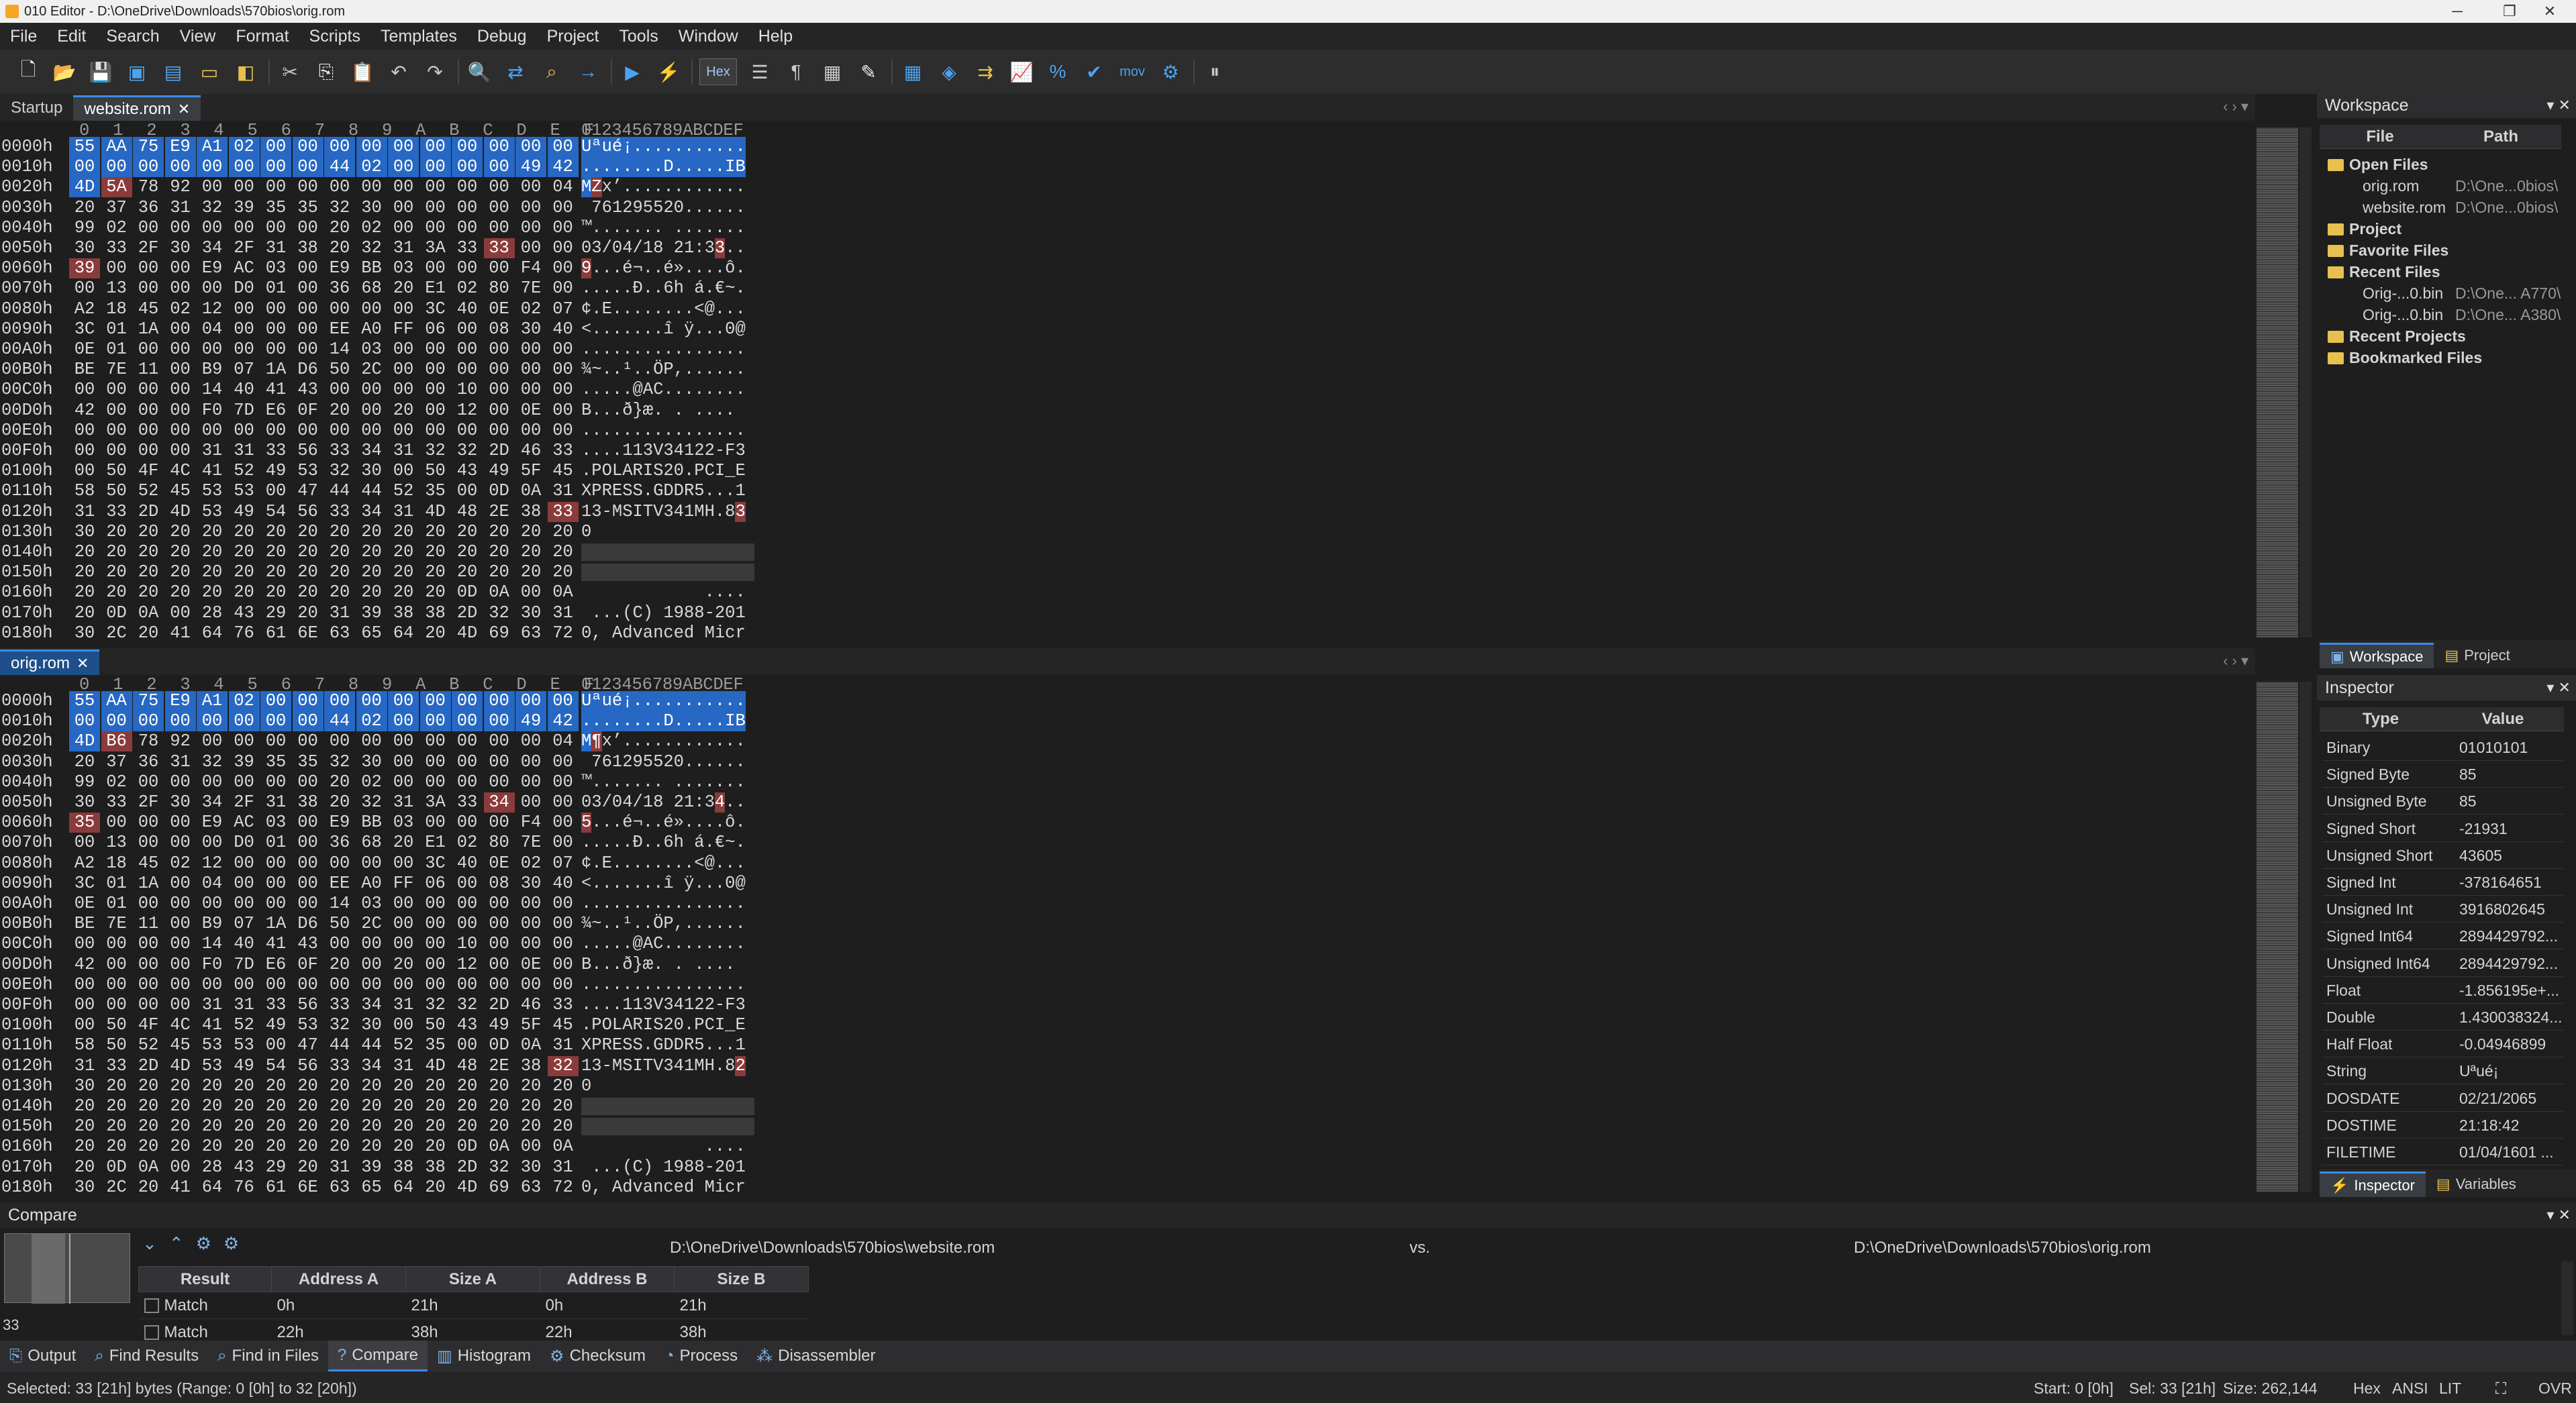 The width and height of the screenshot is (2576, 1403). Describe the element at coordinates (308, 1005) in the screenshot. I see `hex-byte: 56` at that location.